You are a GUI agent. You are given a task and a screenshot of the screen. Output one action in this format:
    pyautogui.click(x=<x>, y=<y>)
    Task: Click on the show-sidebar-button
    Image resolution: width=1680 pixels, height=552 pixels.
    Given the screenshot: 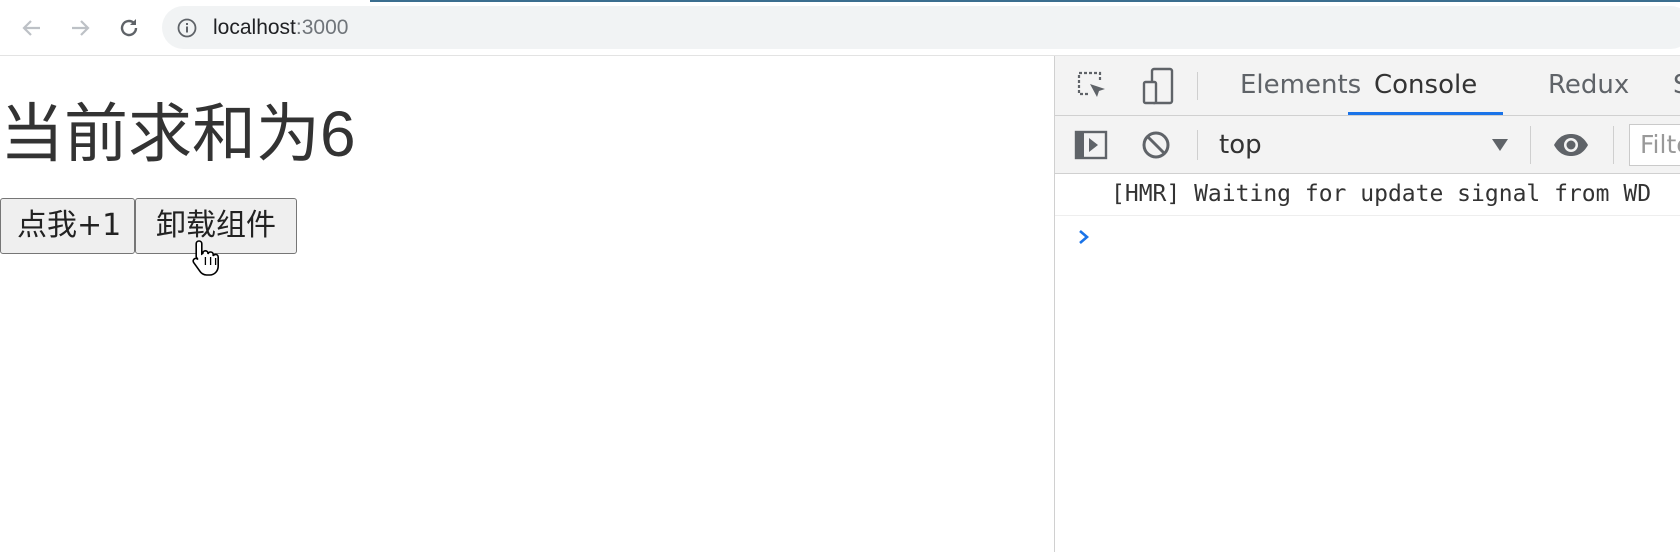 What is the action you would take?
    pyautogui.click(x=1091, y=145)
    